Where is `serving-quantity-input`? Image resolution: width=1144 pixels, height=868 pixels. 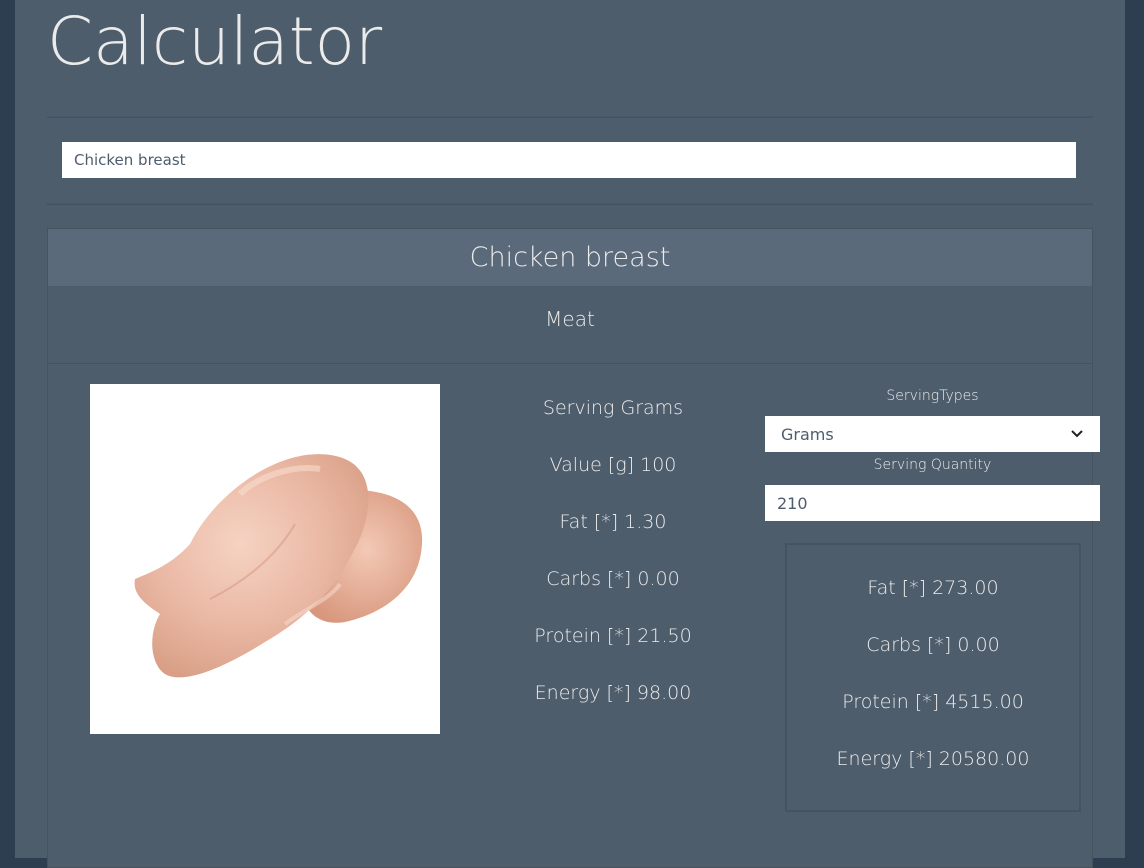 serving-quantity-input is located at coordinates (932, 503).